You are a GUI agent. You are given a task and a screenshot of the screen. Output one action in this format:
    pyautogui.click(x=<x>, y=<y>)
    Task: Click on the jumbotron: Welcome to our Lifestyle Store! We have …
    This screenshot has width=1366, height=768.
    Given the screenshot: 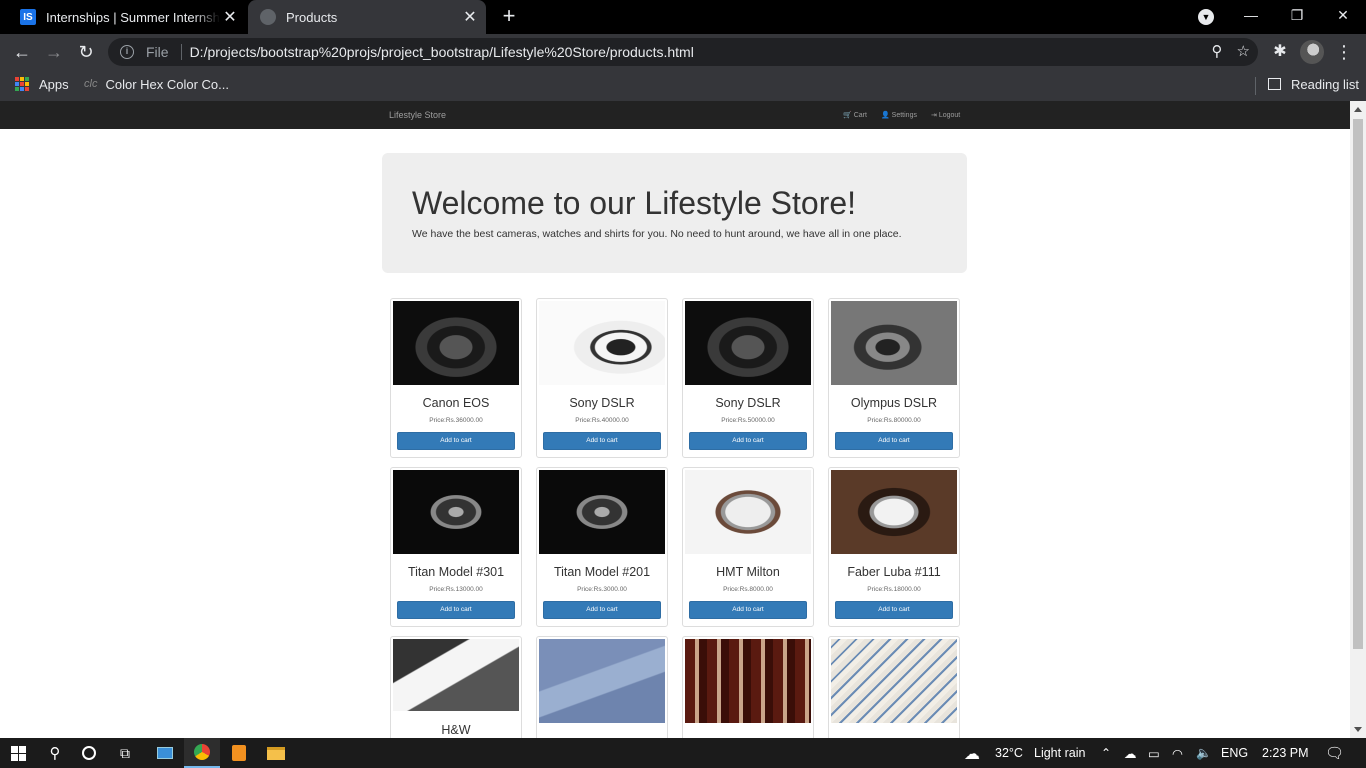 What is the action you would take?
    pyautogui.click(x=674, y=213)
    